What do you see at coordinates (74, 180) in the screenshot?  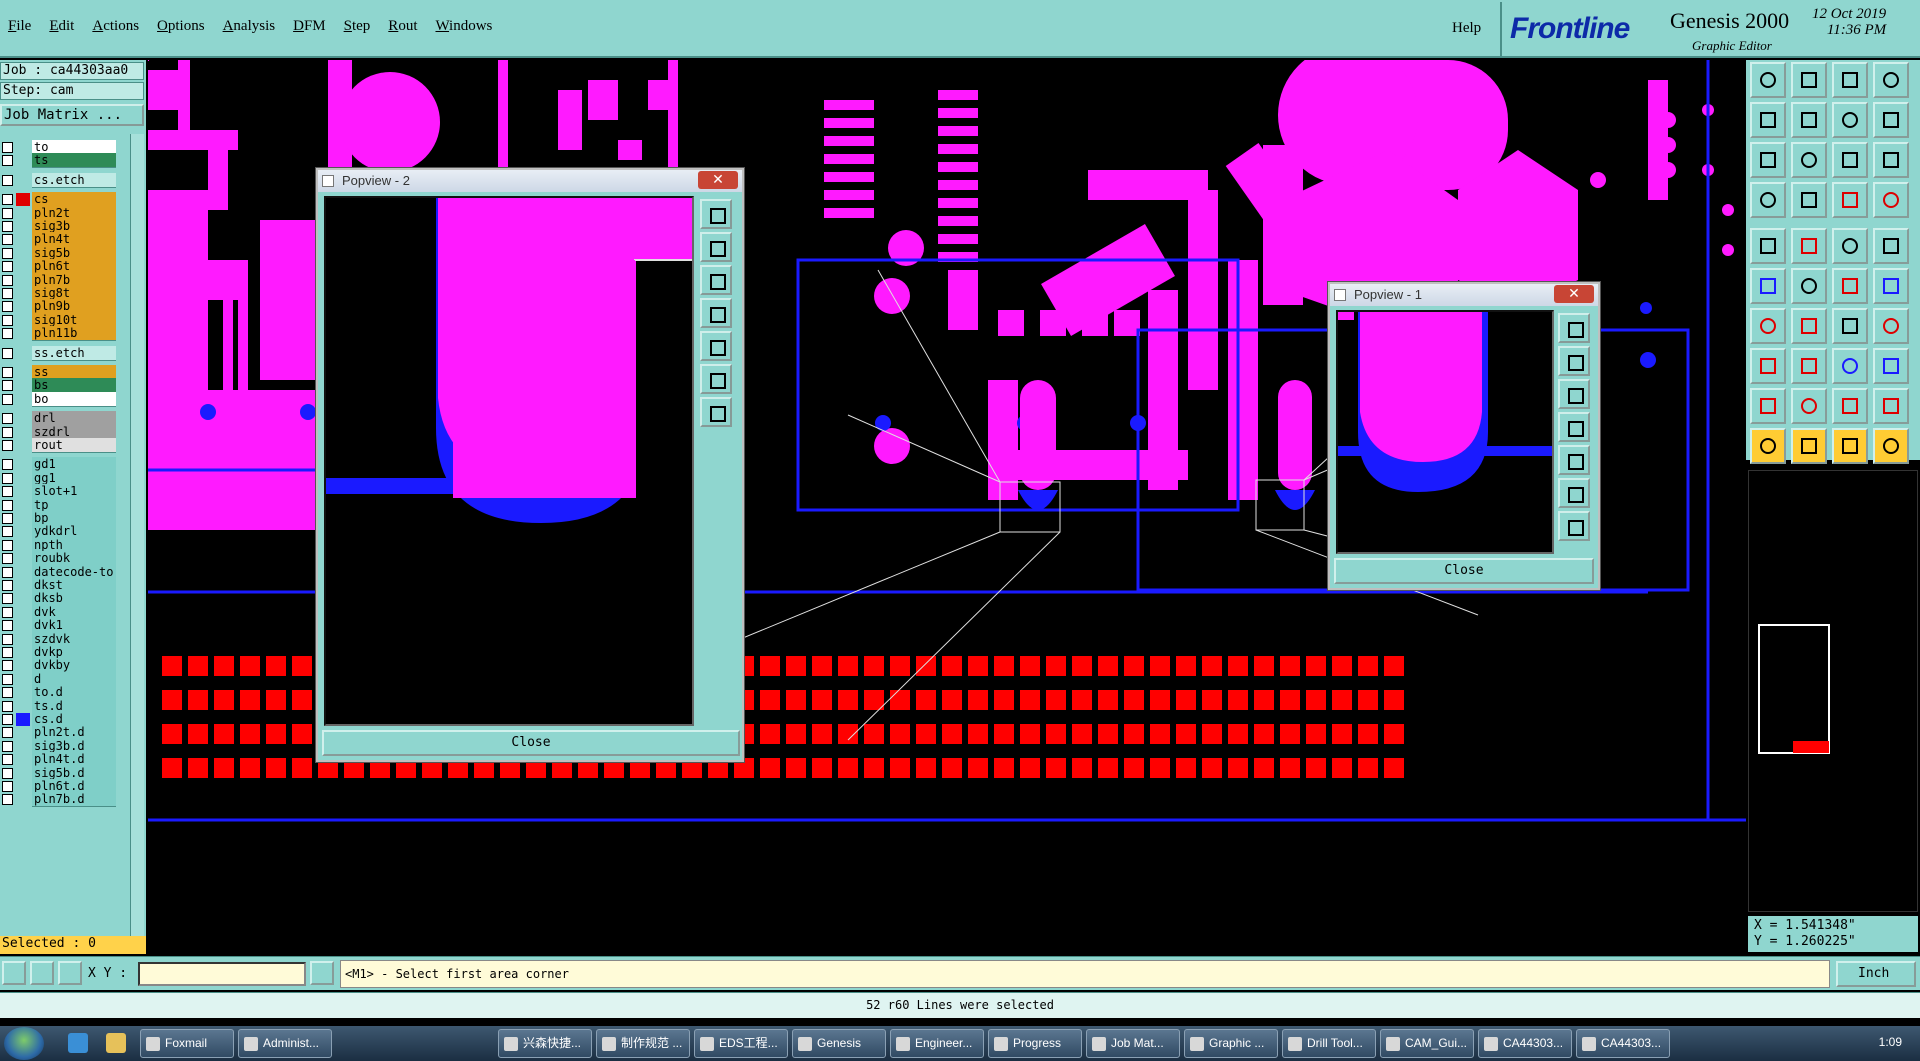 I see `layer-name: cs.etch` at bounding box center [74, 180].